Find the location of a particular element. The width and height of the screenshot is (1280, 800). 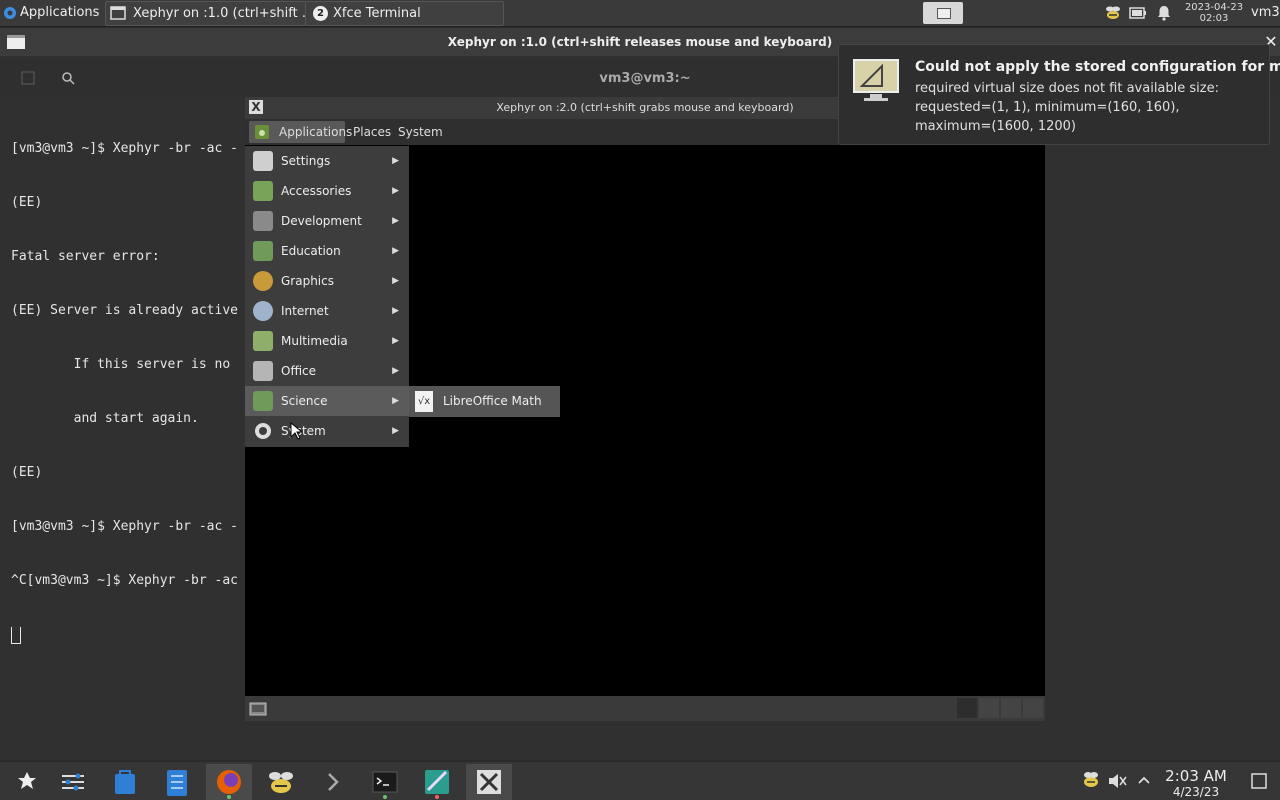

mouse-pointer-icon is located at coordinates (296, 431).